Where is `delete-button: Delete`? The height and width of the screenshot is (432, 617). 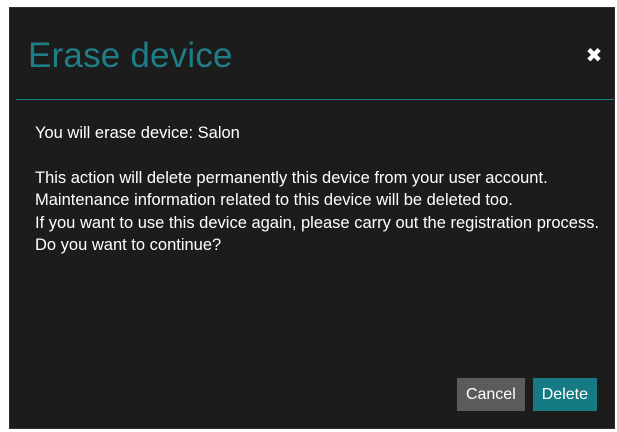
delete-button: Delete is located at coordinates (564, 394).